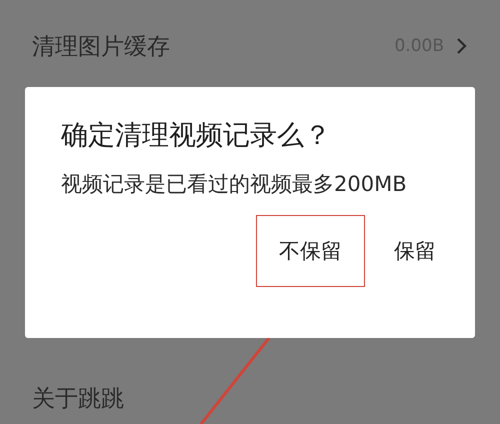  I want to click on dialog-title: 确定清理视频记录么？, so click(196, 136).